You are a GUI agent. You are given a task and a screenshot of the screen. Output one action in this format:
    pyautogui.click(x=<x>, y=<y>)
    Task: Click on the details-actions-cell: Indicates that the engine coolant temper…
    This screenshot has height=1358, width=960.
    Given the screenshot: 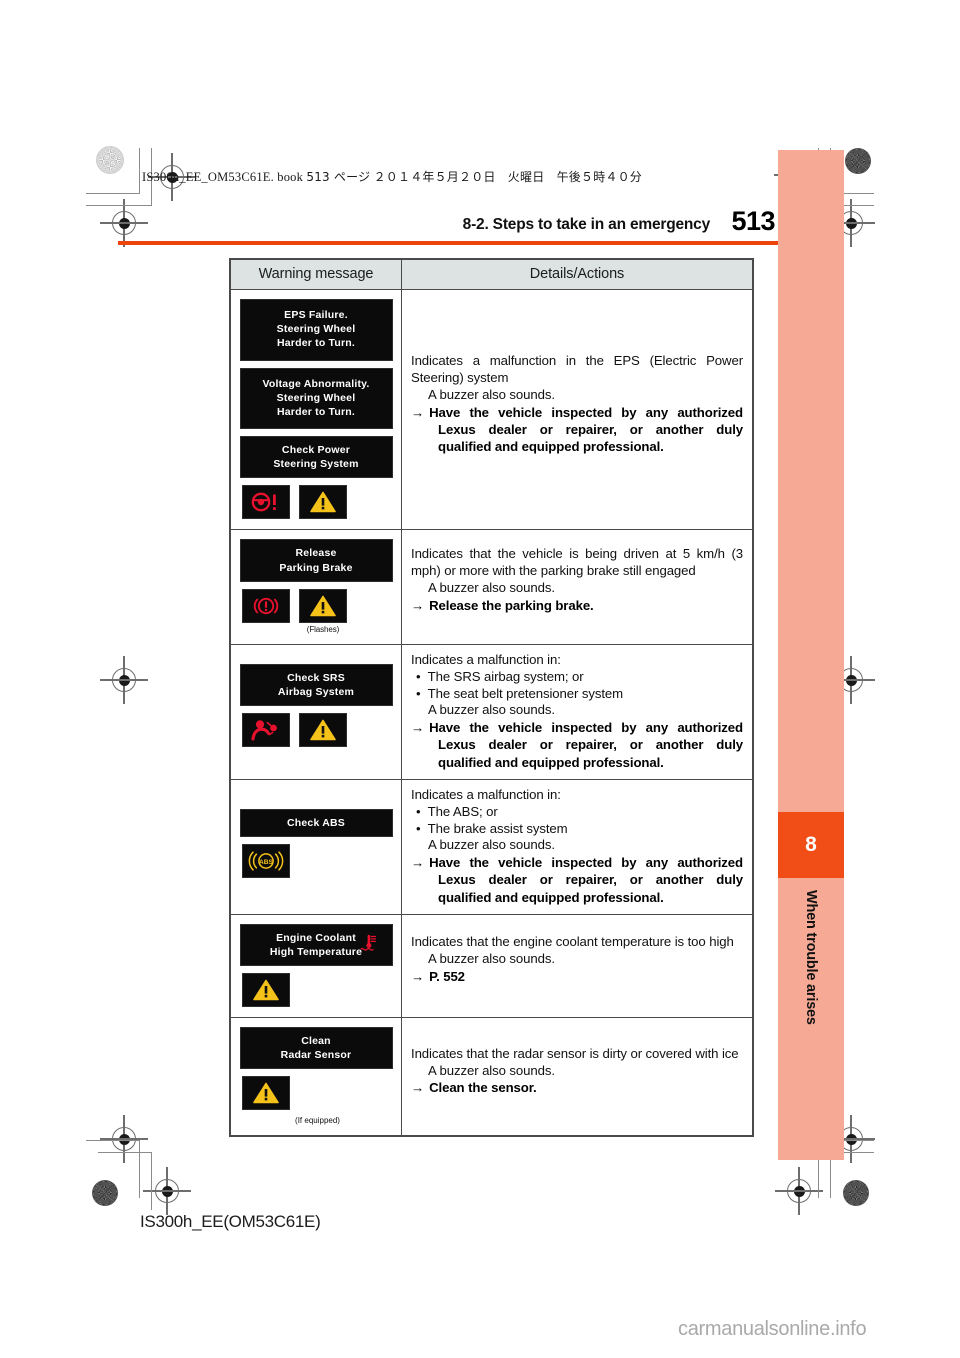 What is the action you would take?
    pyautogui.click(x=577, y=966)
    